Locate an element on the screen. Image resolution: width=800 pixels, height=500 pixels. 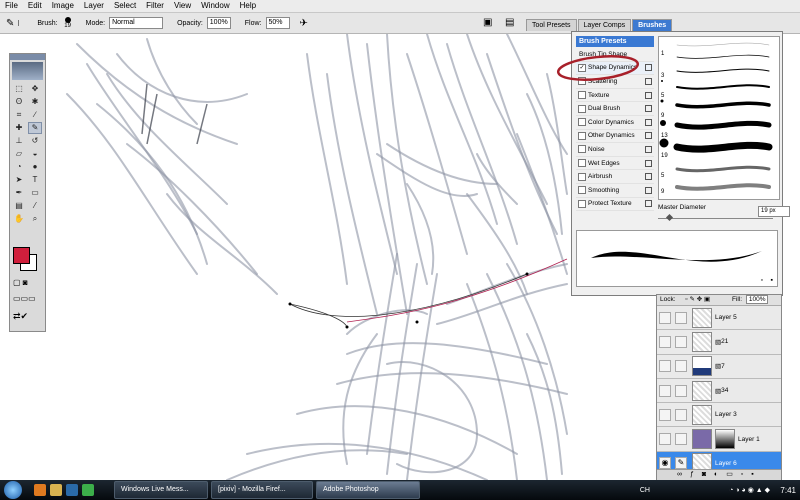
menu-edit: Edit is located at coordinates (35, 6).